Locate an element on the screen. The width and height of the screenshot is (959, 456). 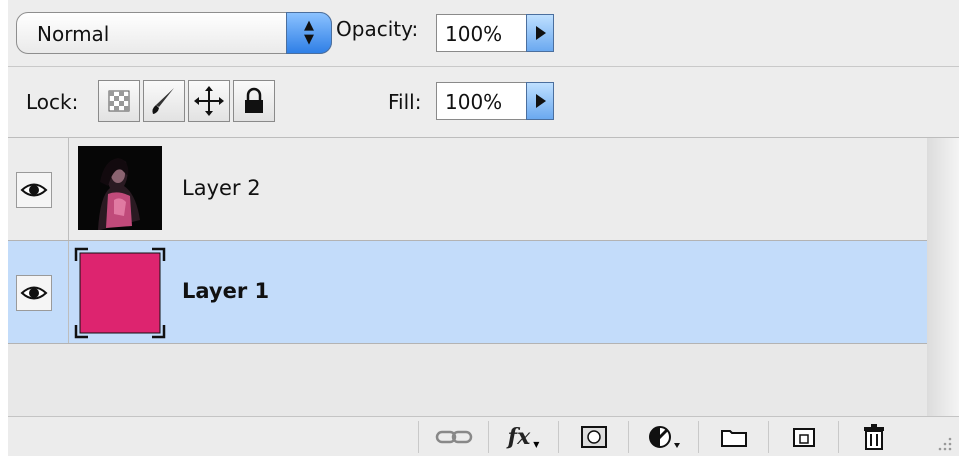
add-mask-button is located at coordinates (593, 437).